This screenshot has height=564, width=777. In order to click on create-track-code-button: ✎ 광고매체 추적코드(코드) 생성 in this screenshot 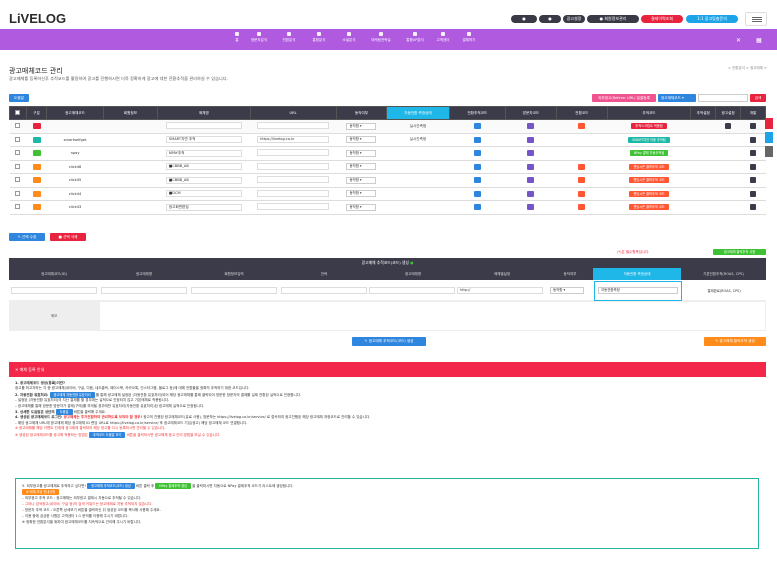, I will do `click(389, 341)`.